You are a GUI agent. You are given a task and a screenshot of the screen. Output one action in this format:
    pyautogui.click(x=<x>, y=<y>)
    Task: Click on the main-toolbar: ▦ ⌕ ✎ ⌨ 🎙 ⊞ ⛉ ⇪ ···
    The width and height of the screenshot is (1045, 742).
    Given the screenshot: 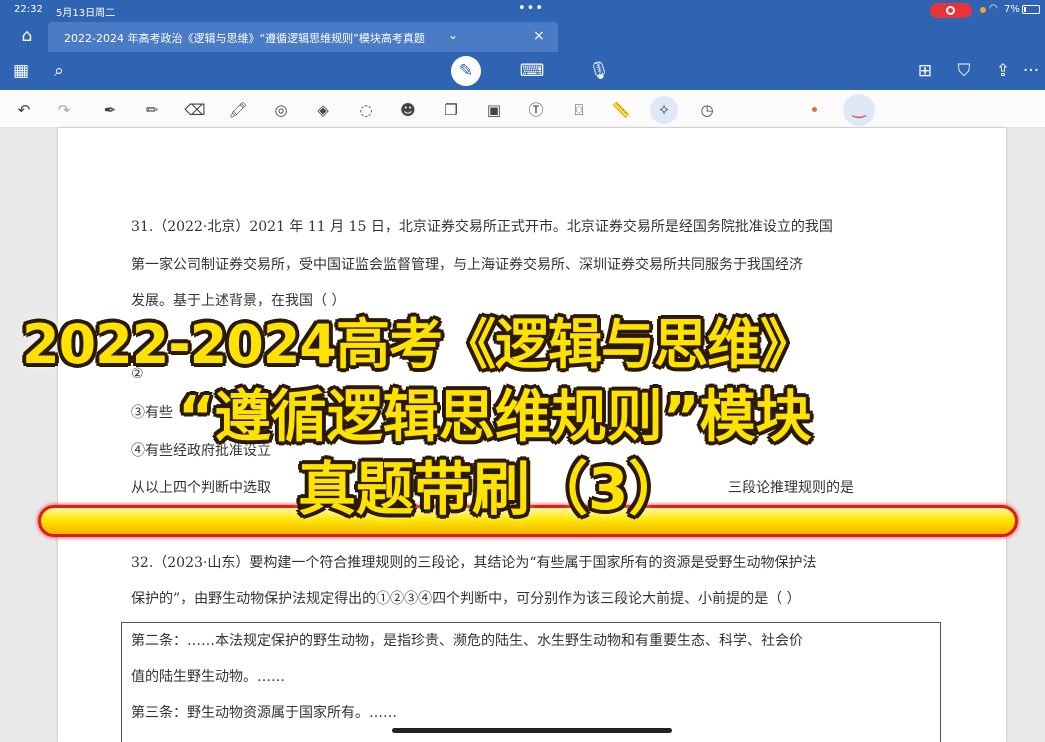 What is the action you would take?
    pyautogui.click(x=522, y=71)
    